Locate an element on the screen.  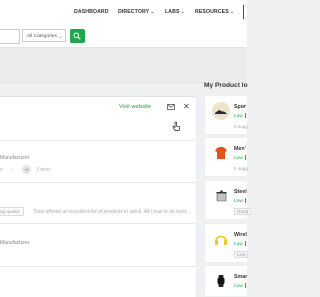
nav-labs-label: LABS is located at coordinates (172, 12).